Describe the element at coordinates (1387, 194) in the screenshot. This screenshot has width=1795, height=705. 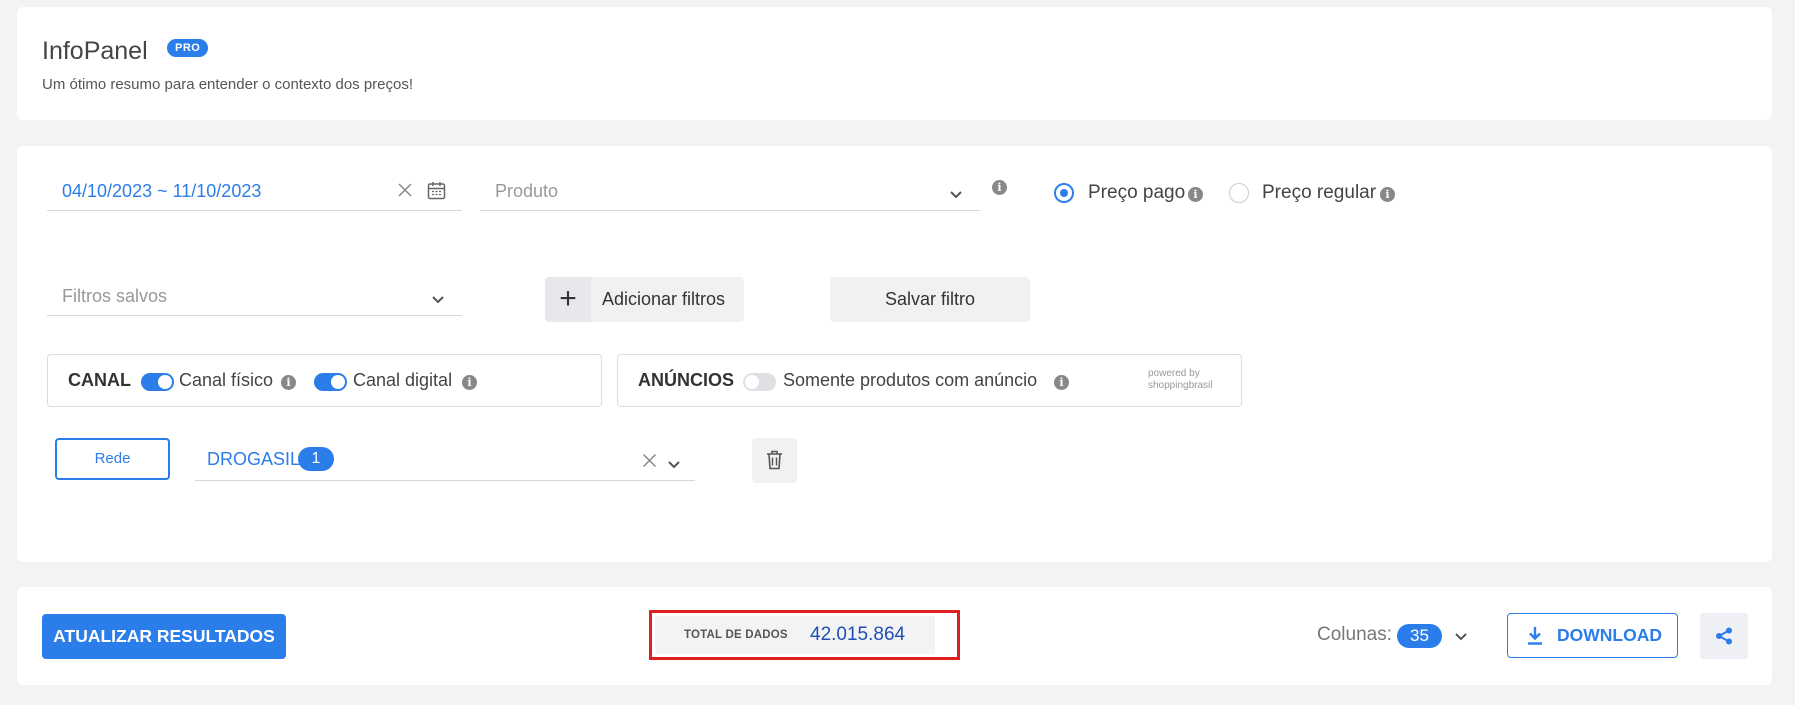
I see `preco-regular-info-icon: i` at that location.